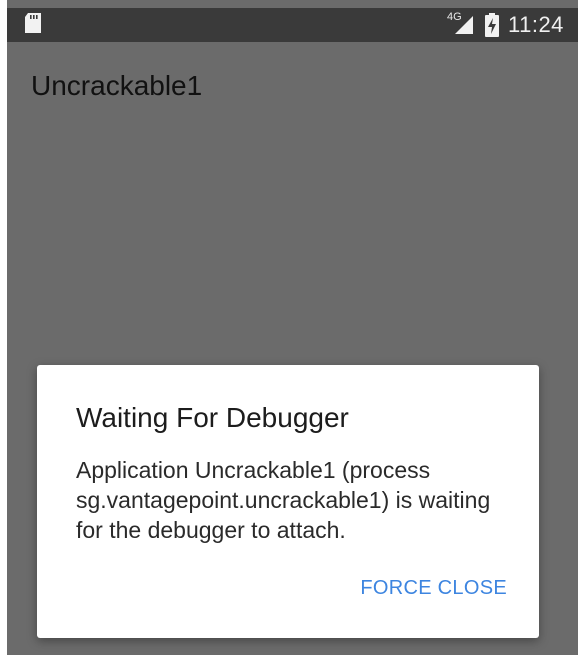 The image size is (578, 655). Describe the element at coordinates (212, 417) in the screenshot. I see `dialog-title: Waiting For Debugger` at that location.